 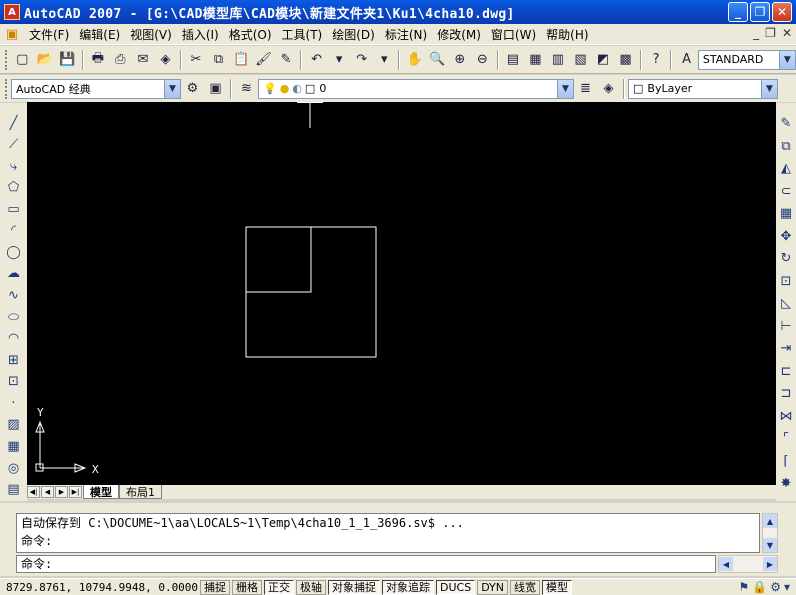 I want to click on insert-block-icon: ⊞, so click(x=14, y=360).